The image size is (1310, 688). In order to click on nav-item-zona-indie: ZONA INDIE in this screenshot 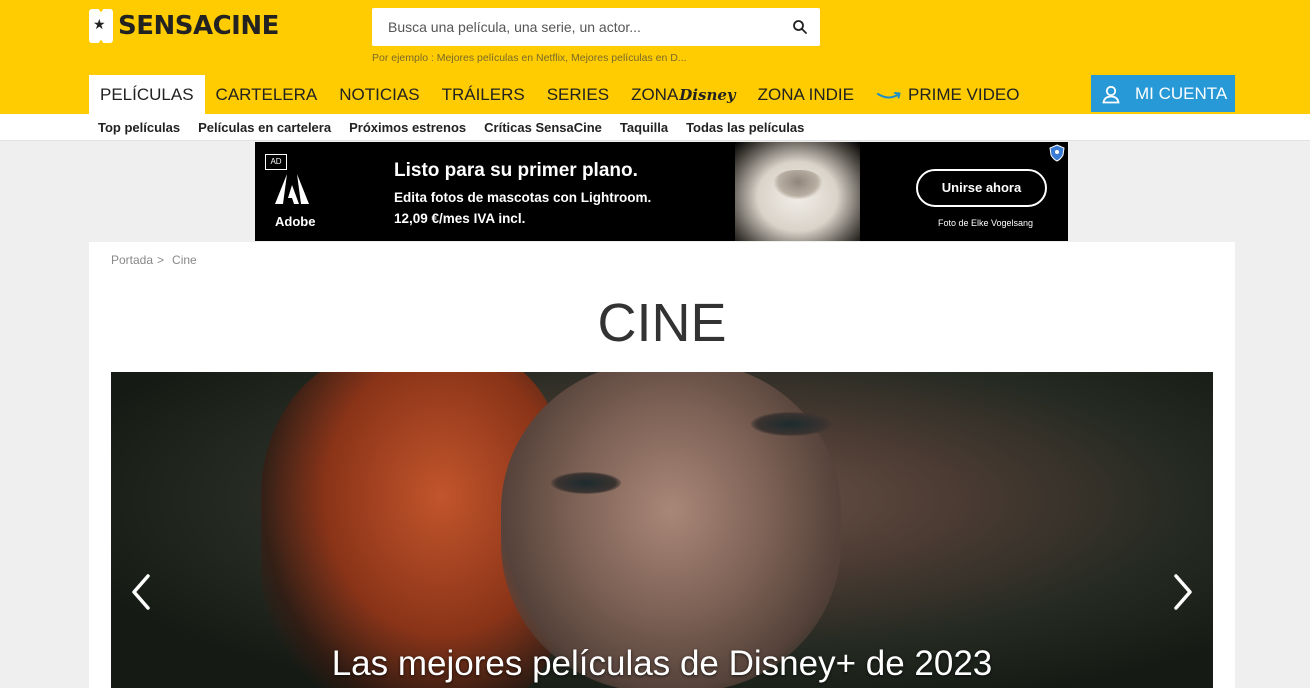, I will do `click(806, 94)`.